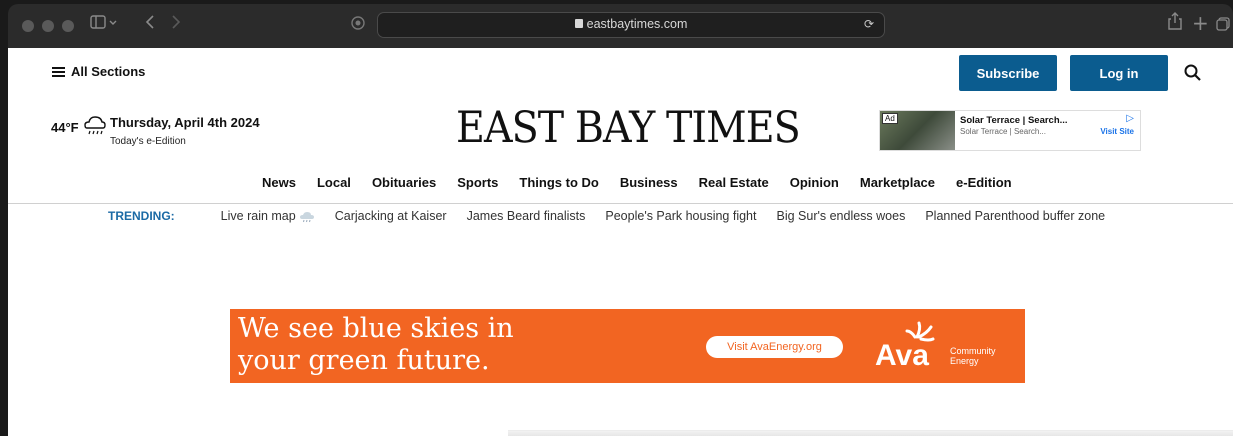  Describe the element at coordinates (649, 182) in the screenshot. I see `nav-business: Business` at that location.